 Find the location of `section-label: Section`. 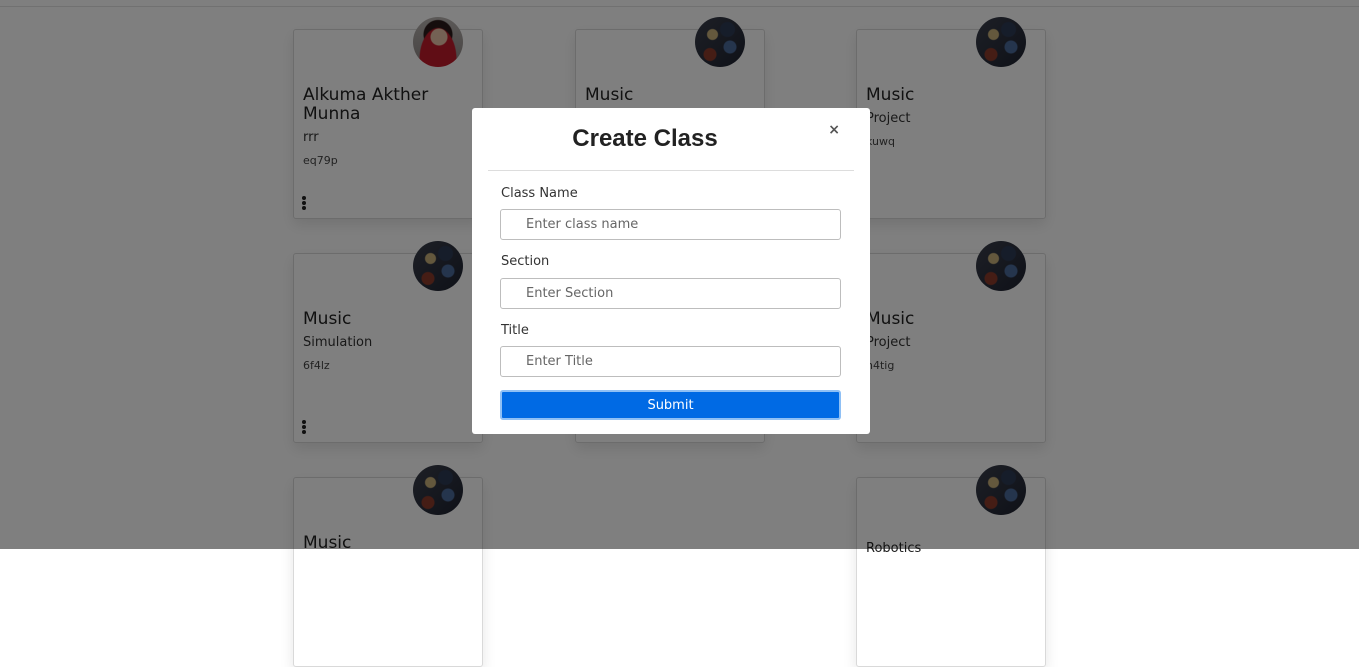

section-label: Section is located at coordinates (525, 261).